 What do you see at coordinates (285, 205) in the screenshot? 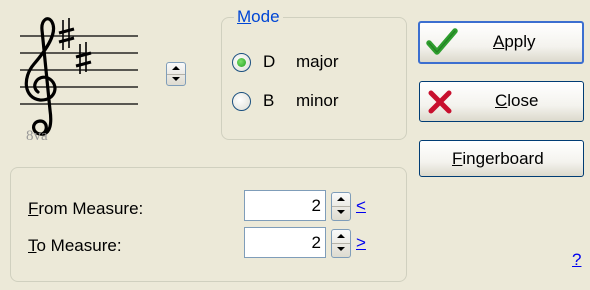
I see `from-measure-input: 2` at bounding box center [285, 205].